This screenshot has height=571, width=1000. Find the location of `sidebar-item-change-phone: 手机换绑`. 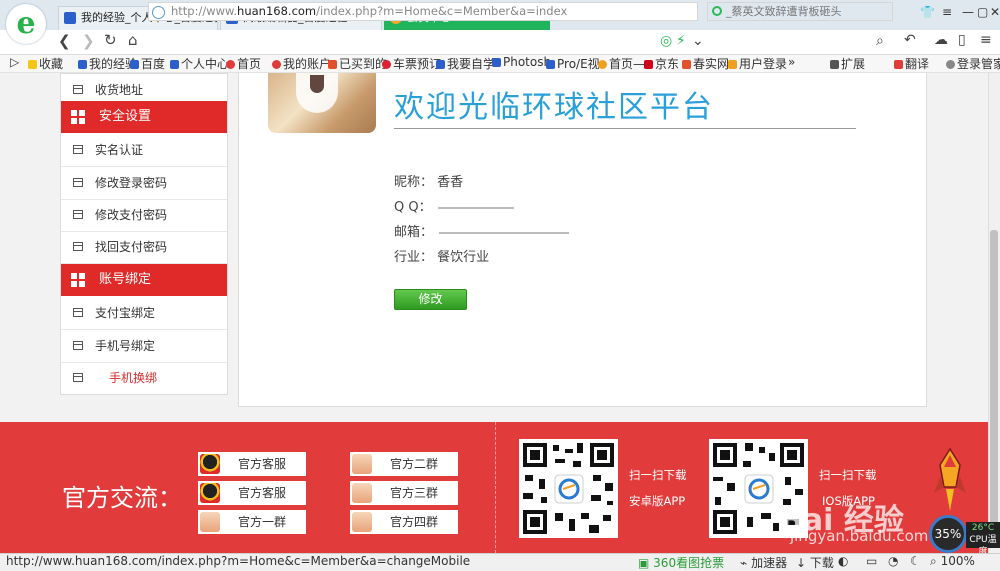

sidebar-item-change-phone: 手机换绑 is located at coordinates (144, 378).